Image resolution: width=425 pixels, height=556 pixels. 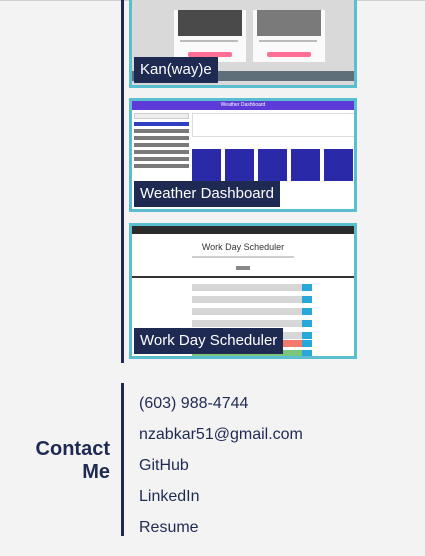 What do you see at coordinates (122, 181) in the screenshot?
I see `projects-vertical-rule` at bounding box center [122, 181].